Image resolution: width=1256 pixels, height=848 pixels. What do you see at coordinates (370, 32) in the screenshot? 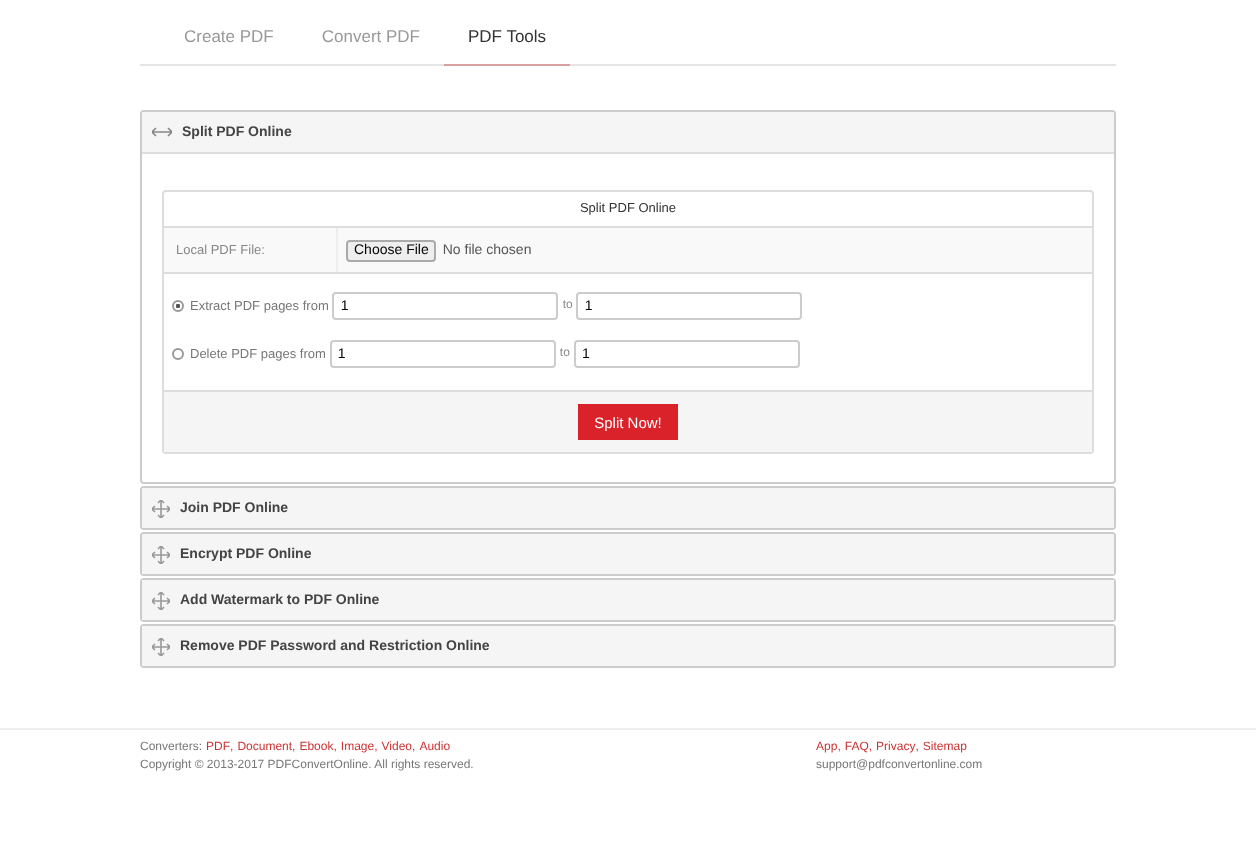
I see `nav-tab: Convert PDF` at bounding box center [370, 32].